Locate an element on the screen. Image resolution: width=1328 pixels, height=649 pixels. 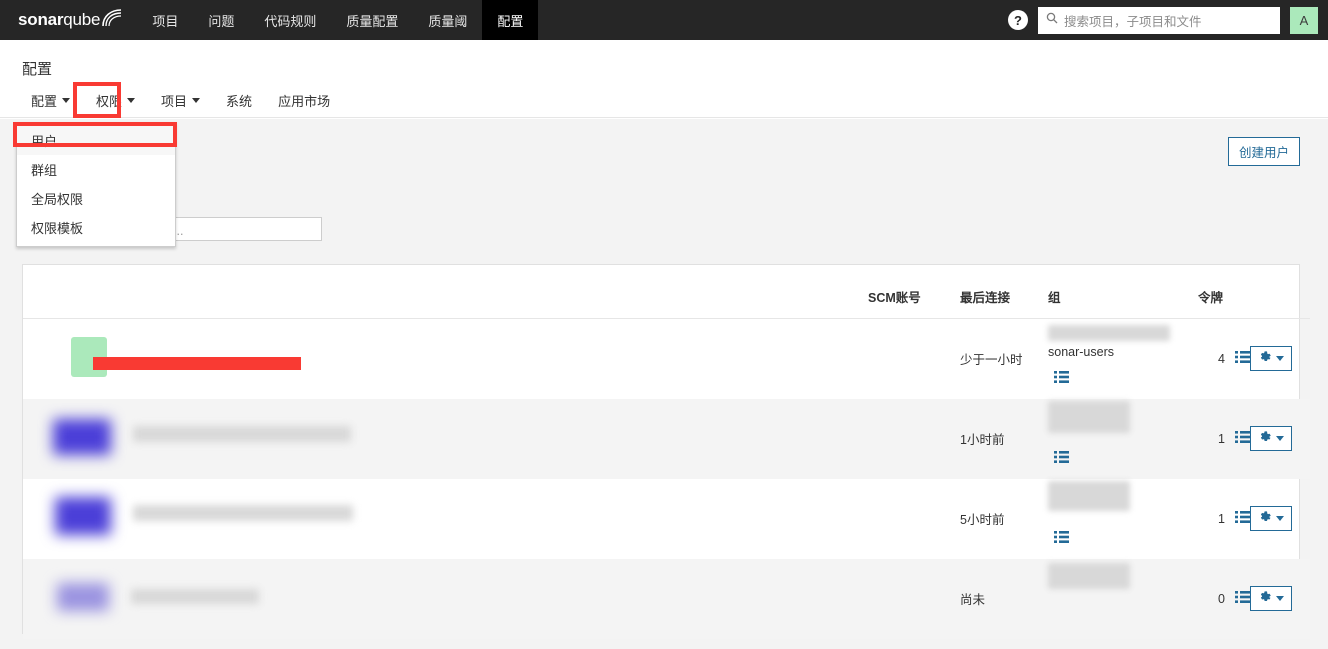
search-icon is located at coordinates (1052, 20).